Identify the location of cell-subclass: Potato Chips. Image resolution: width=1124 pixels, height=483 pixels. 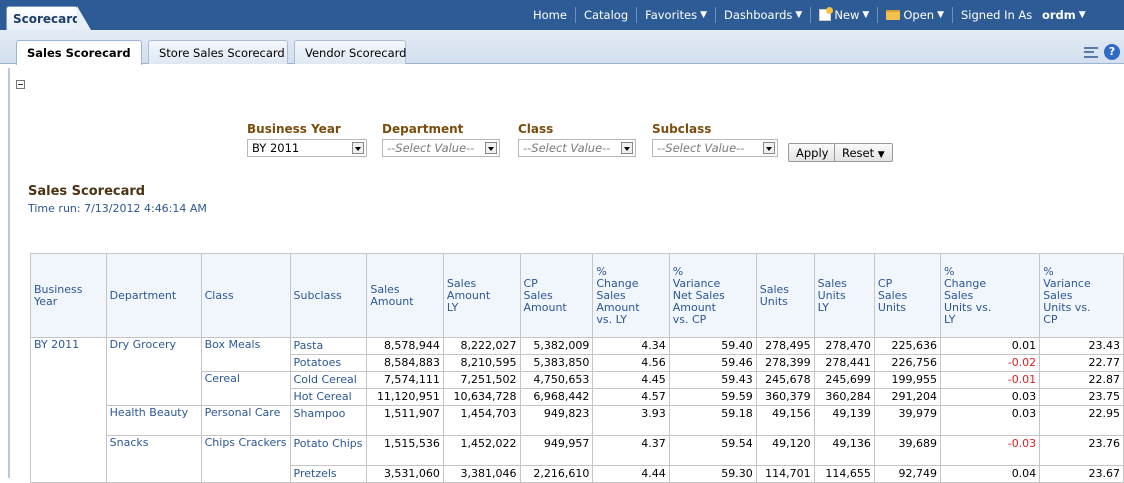
(328, 450).